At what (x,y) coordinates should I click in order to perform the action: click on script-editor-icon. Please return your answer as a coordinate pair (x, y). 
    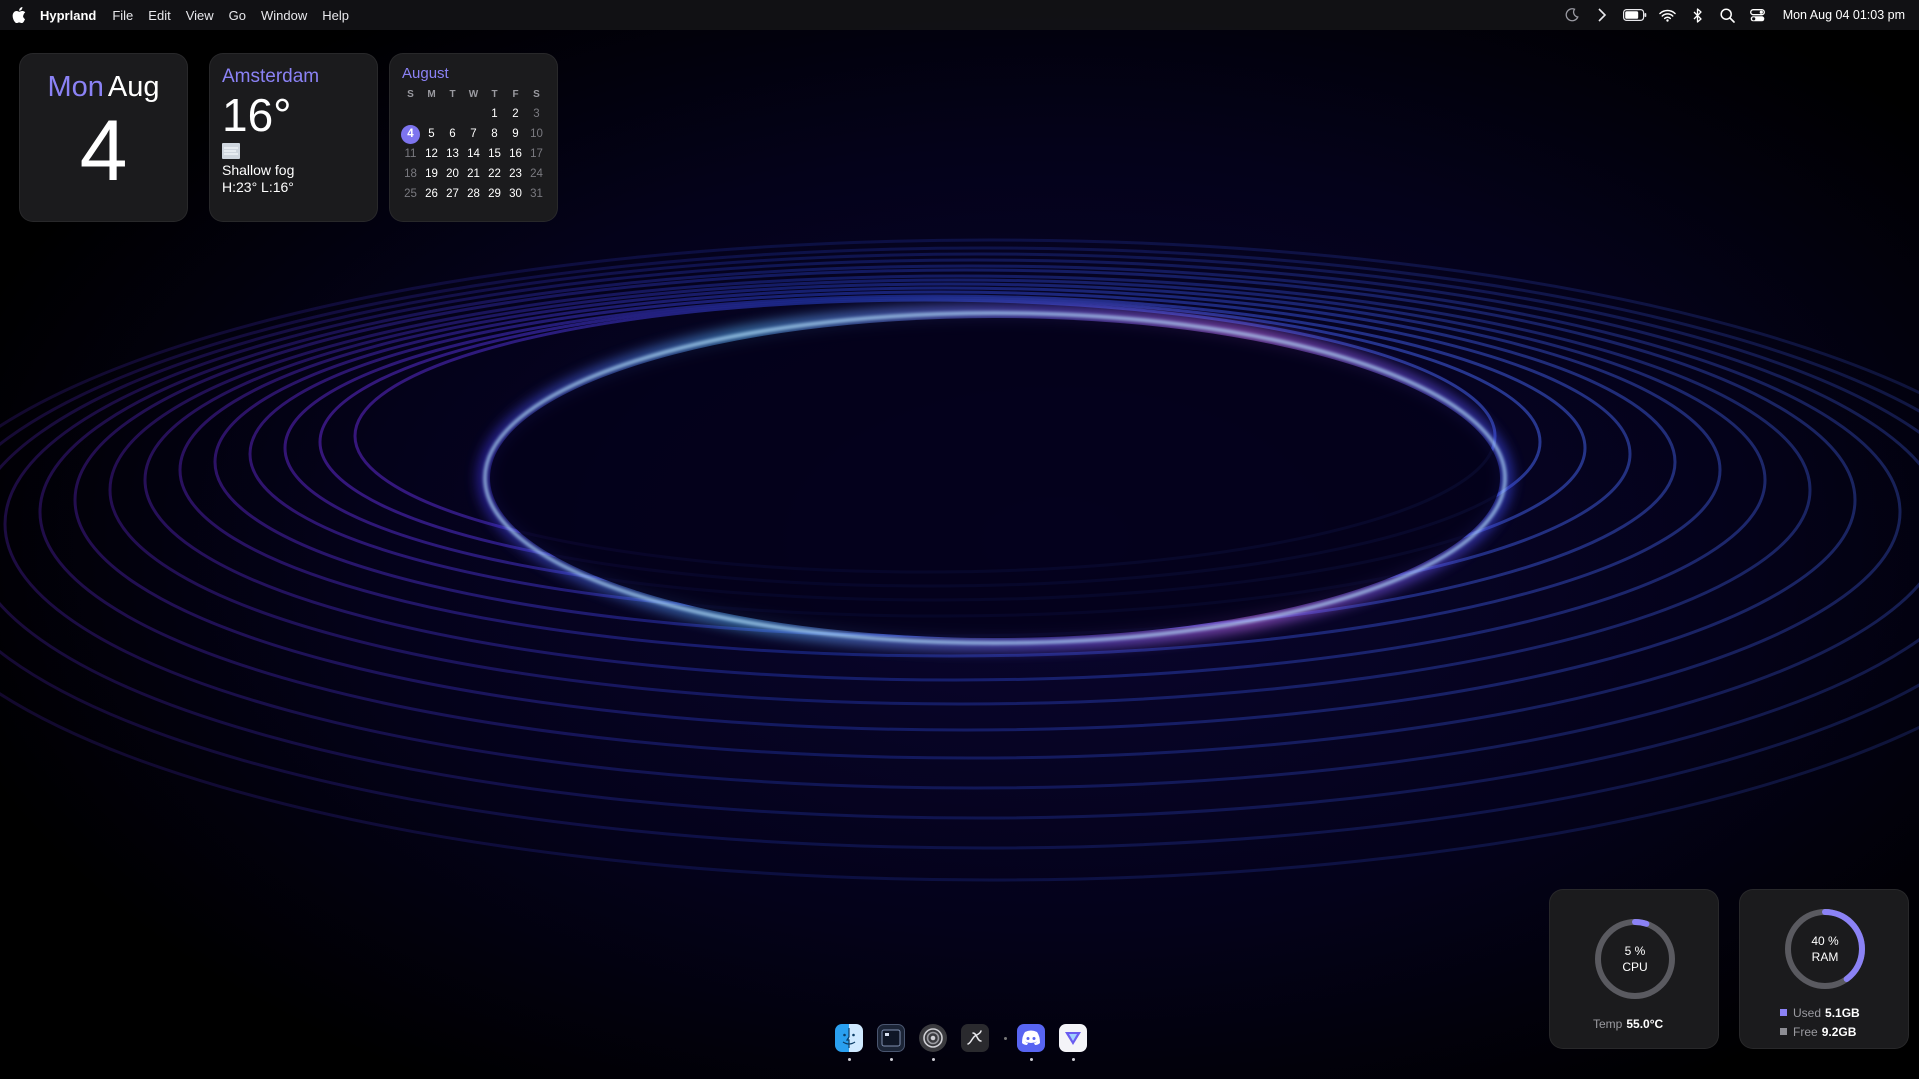
    Looking at the image, I should click on (975, 1038).